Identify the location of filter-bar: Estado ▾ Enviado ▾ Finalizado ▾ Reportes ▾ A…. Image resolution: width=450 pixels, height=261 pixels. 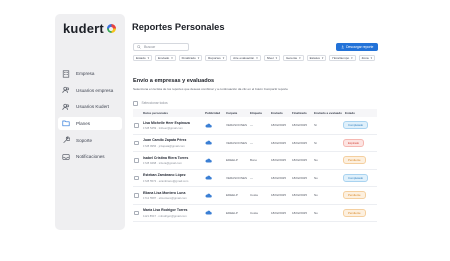
(255, 58).